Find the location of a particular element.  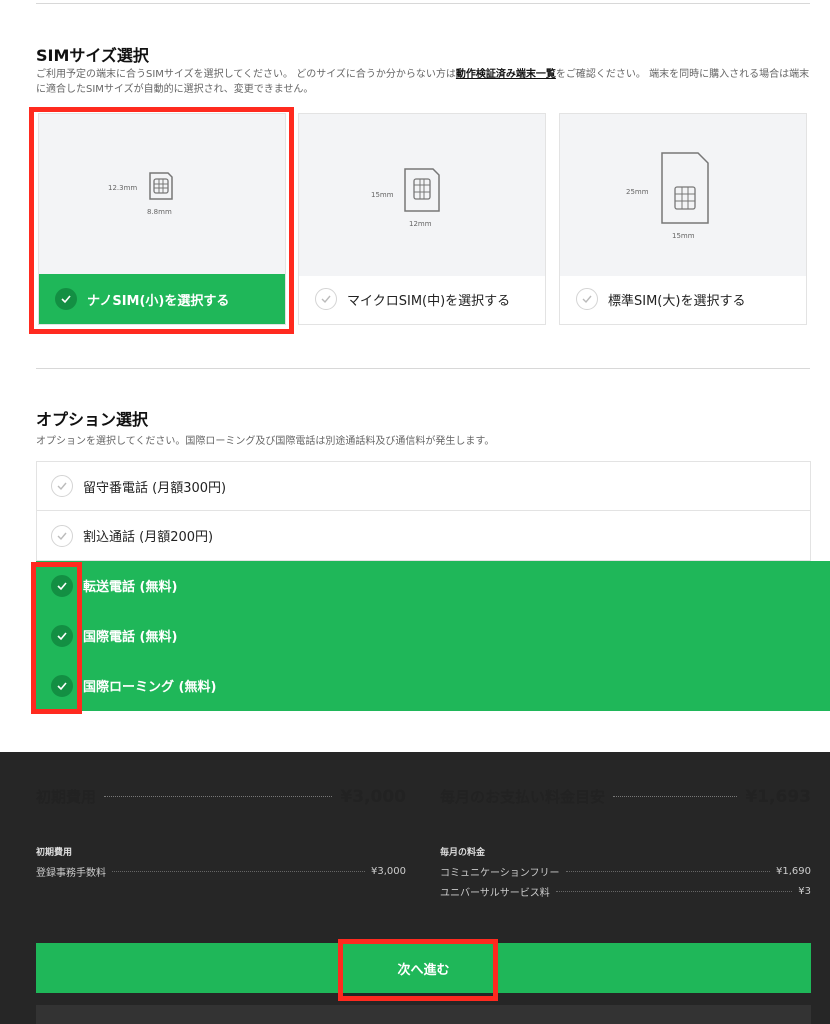

sim-select-nano: ナノSIM(小)を選択する is located at coordinates (162, 299).